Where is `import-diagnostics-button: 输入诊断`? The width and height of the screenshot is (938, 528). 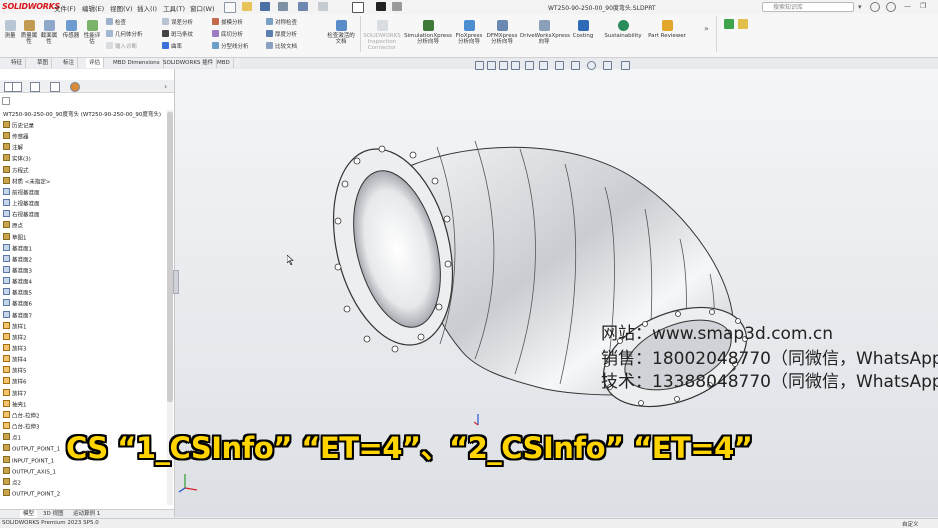
import-diagnostics-button: 输入诊断 is located at coordinates (121, 46).